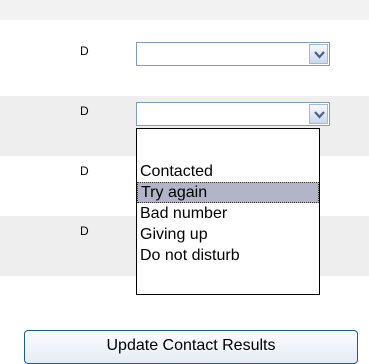 The image size is (369, 364). Describe the element at coordinates (228, 192) in the screenshot. I see `option-try-again: Try again` at that location.